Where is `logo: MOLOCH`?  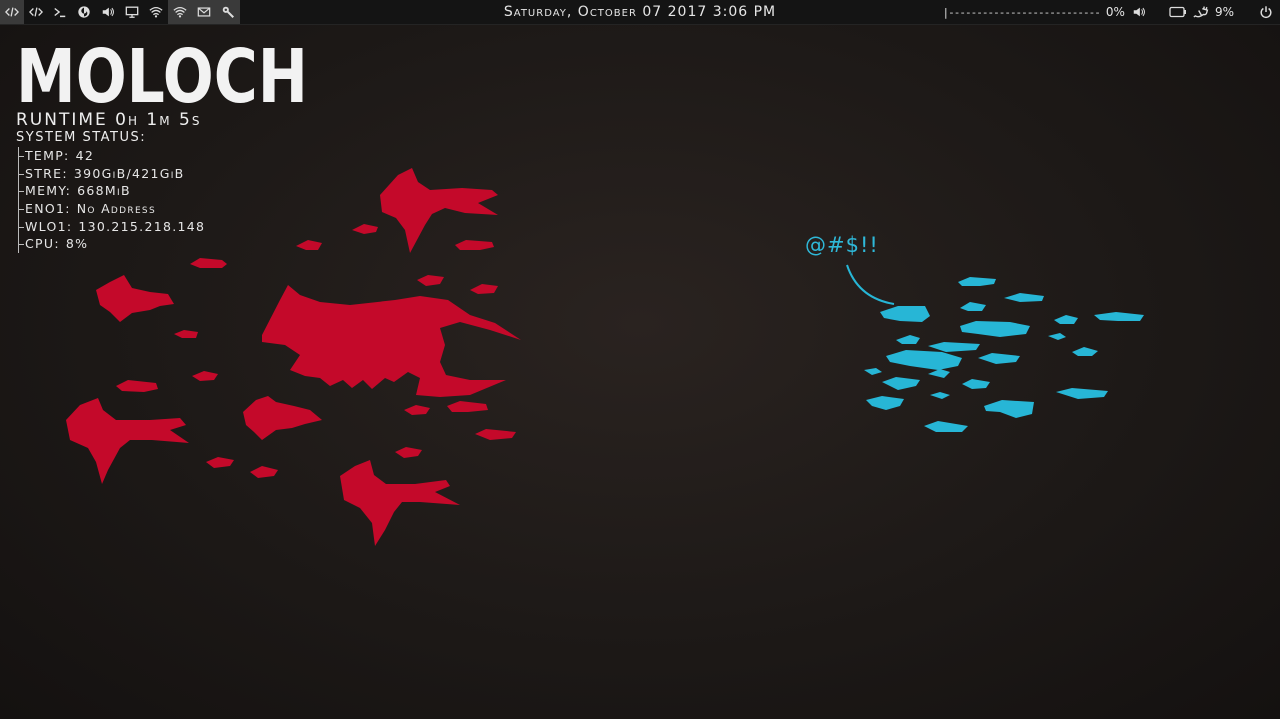
logo: MOLOCH is located at coordinates (176, 75).